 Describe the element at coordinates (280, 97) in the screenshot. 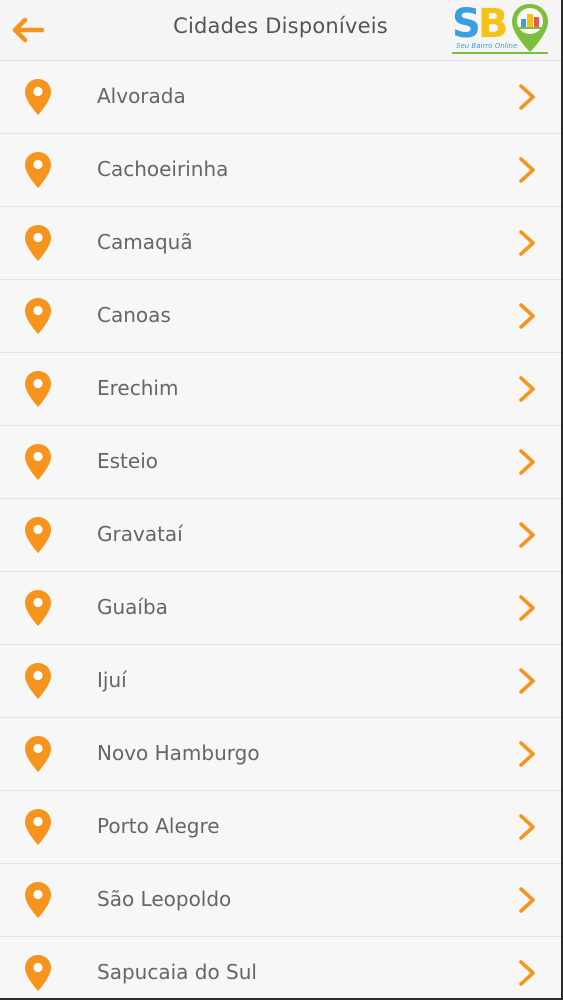

I see `city-list-item: Alvorada` at that location.